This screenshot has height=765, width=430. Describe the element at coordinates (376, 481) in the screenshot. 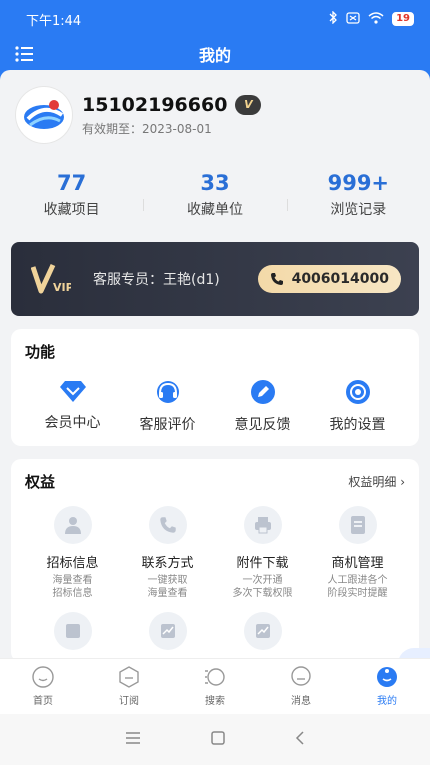

I see `rights-detail-link: 权益明细 ›` at that location.